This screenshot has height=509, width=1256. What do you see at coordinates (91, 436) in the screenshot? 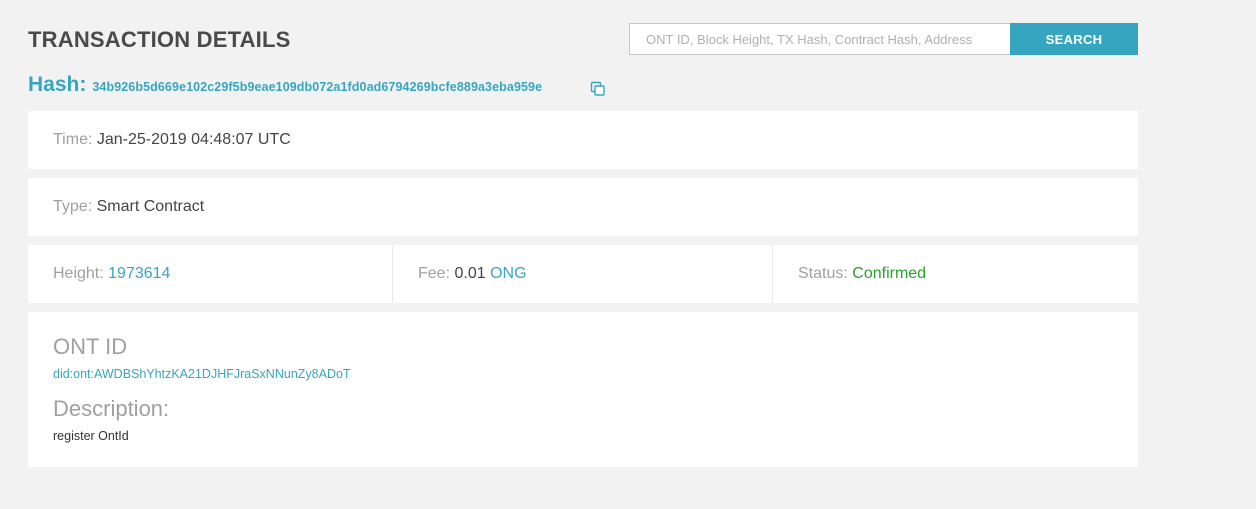
I see `description-value: register OntId` at bounding box center [91, 436].